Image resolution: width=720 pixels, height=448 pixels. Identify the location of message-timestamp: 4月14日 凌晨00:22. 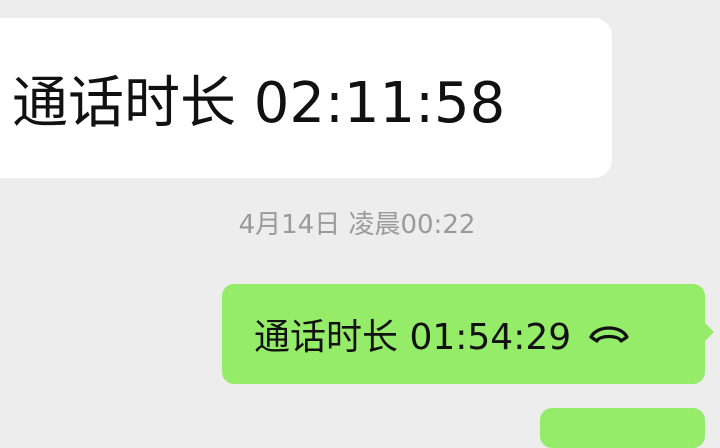
(357, 225).